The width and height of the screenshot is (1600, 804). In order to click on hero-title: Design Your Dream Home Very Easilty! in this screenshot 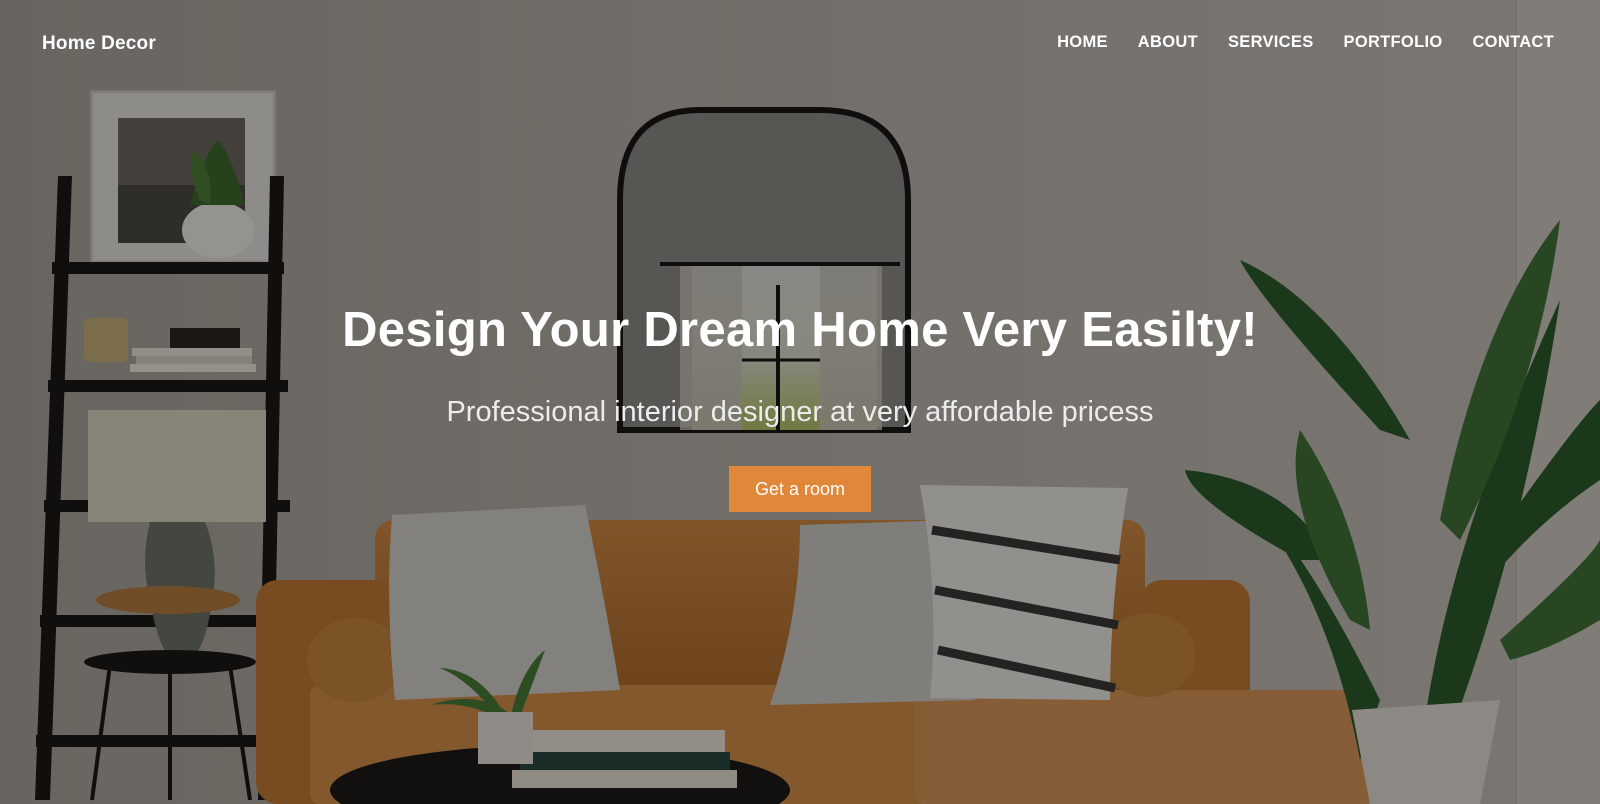, I will do `click(800, 330)`.